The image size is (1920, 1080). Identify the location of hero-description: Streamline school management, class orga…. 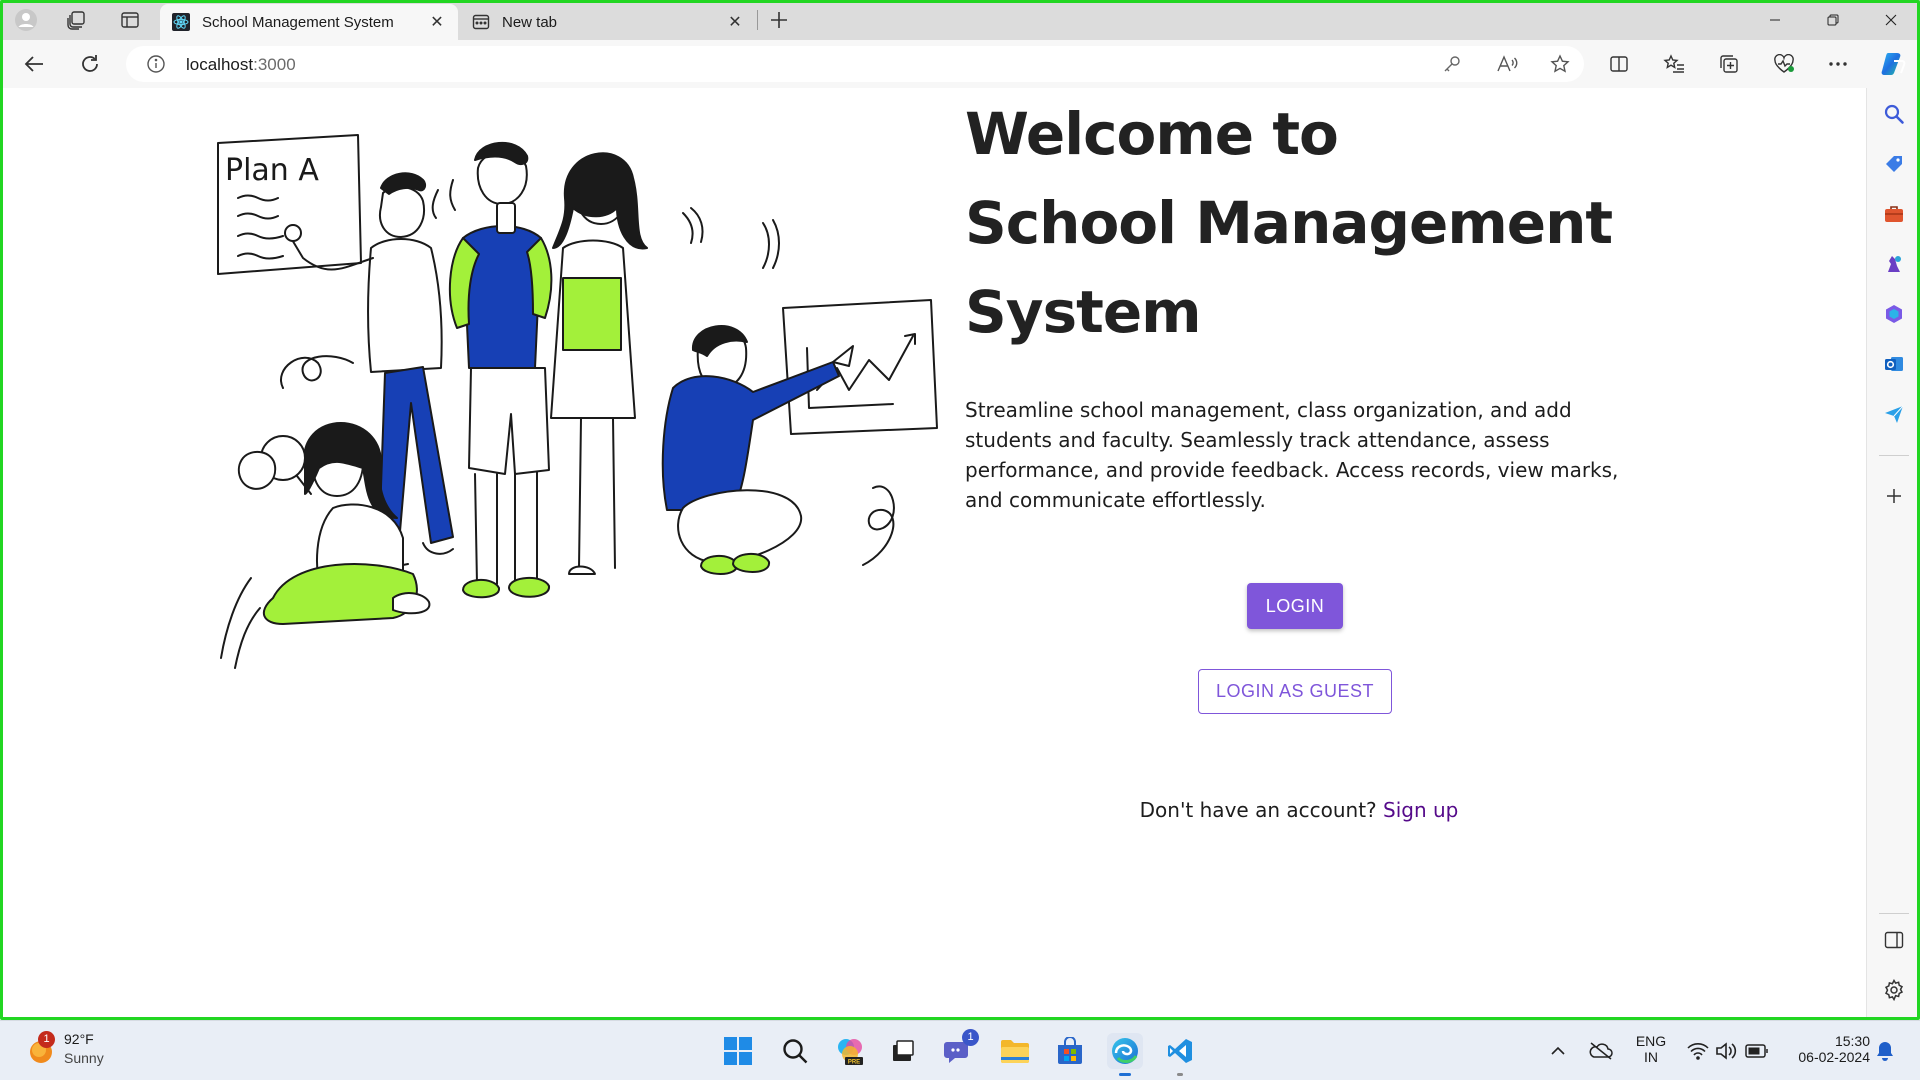
(1292, 455).